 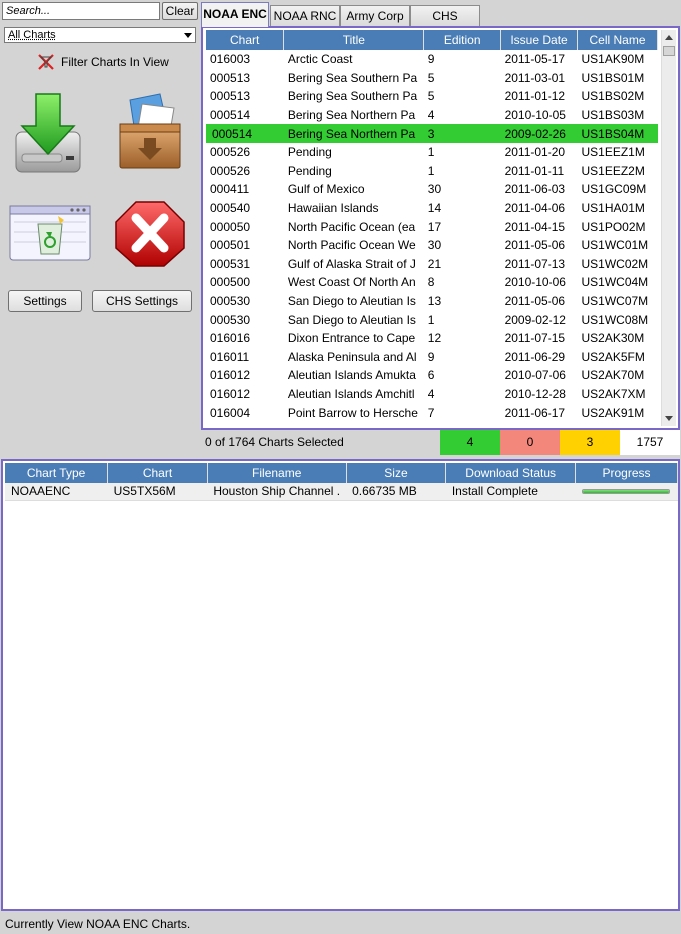 I want to click on column-header-issue-date: Issue Date, so click(x=539, y=40).